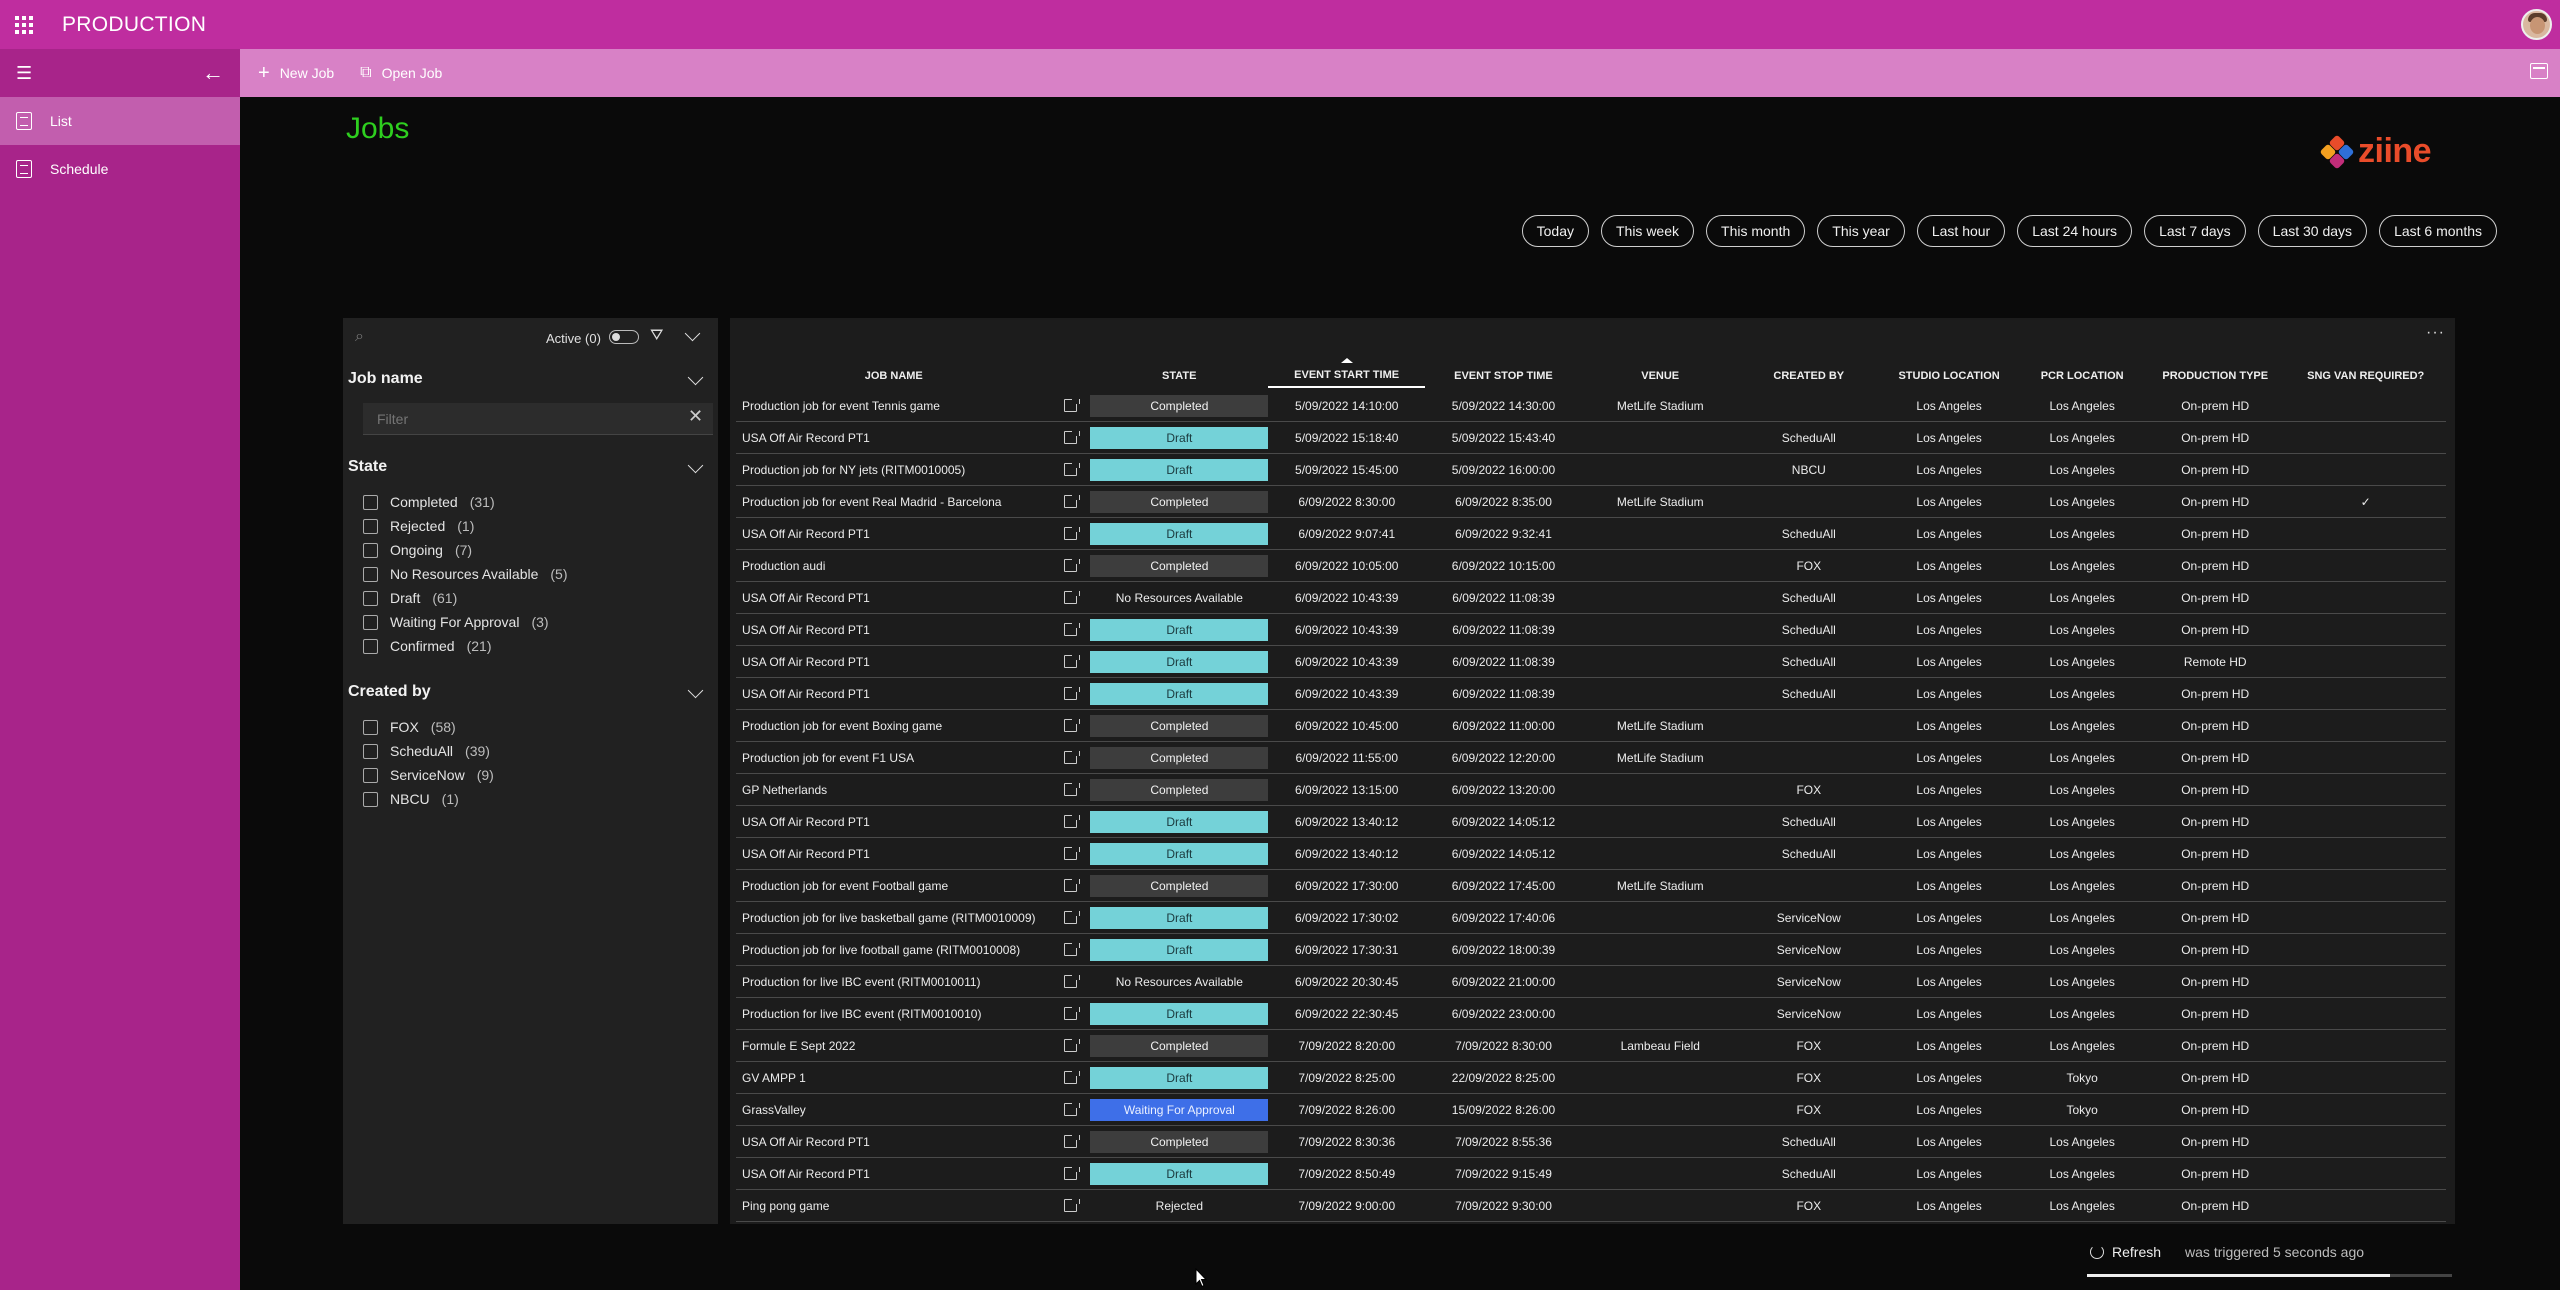 This screenshot has height=1290, width=2560. What do you see at coordinates (465, 646) in the screenshot?
I see `filter-option-confirmed: Confirmed (21)` at bounding box center [465, 646].